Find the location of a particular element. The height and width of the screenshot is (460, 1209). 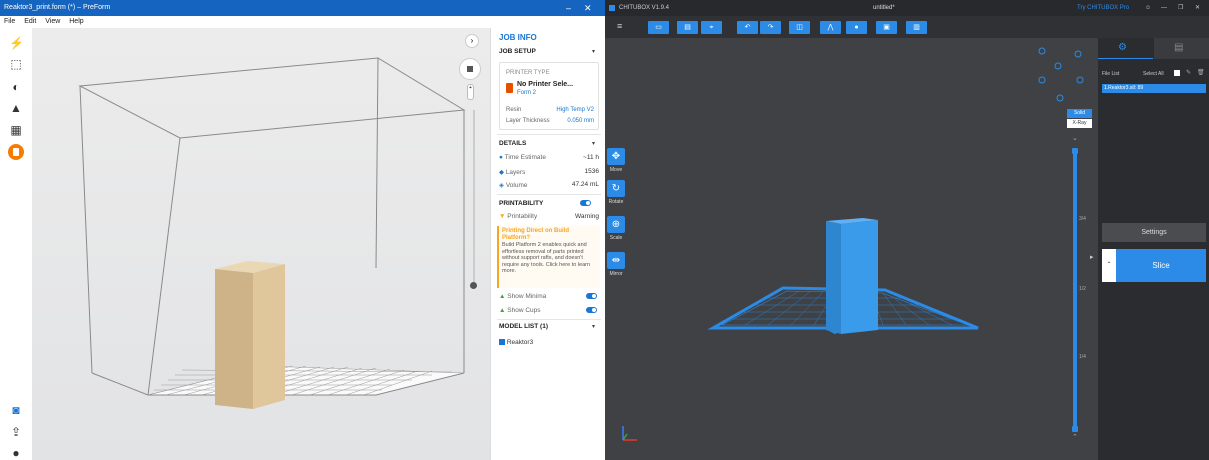

ruler-mark: 1/4 is located at coordinates (1082, 357).